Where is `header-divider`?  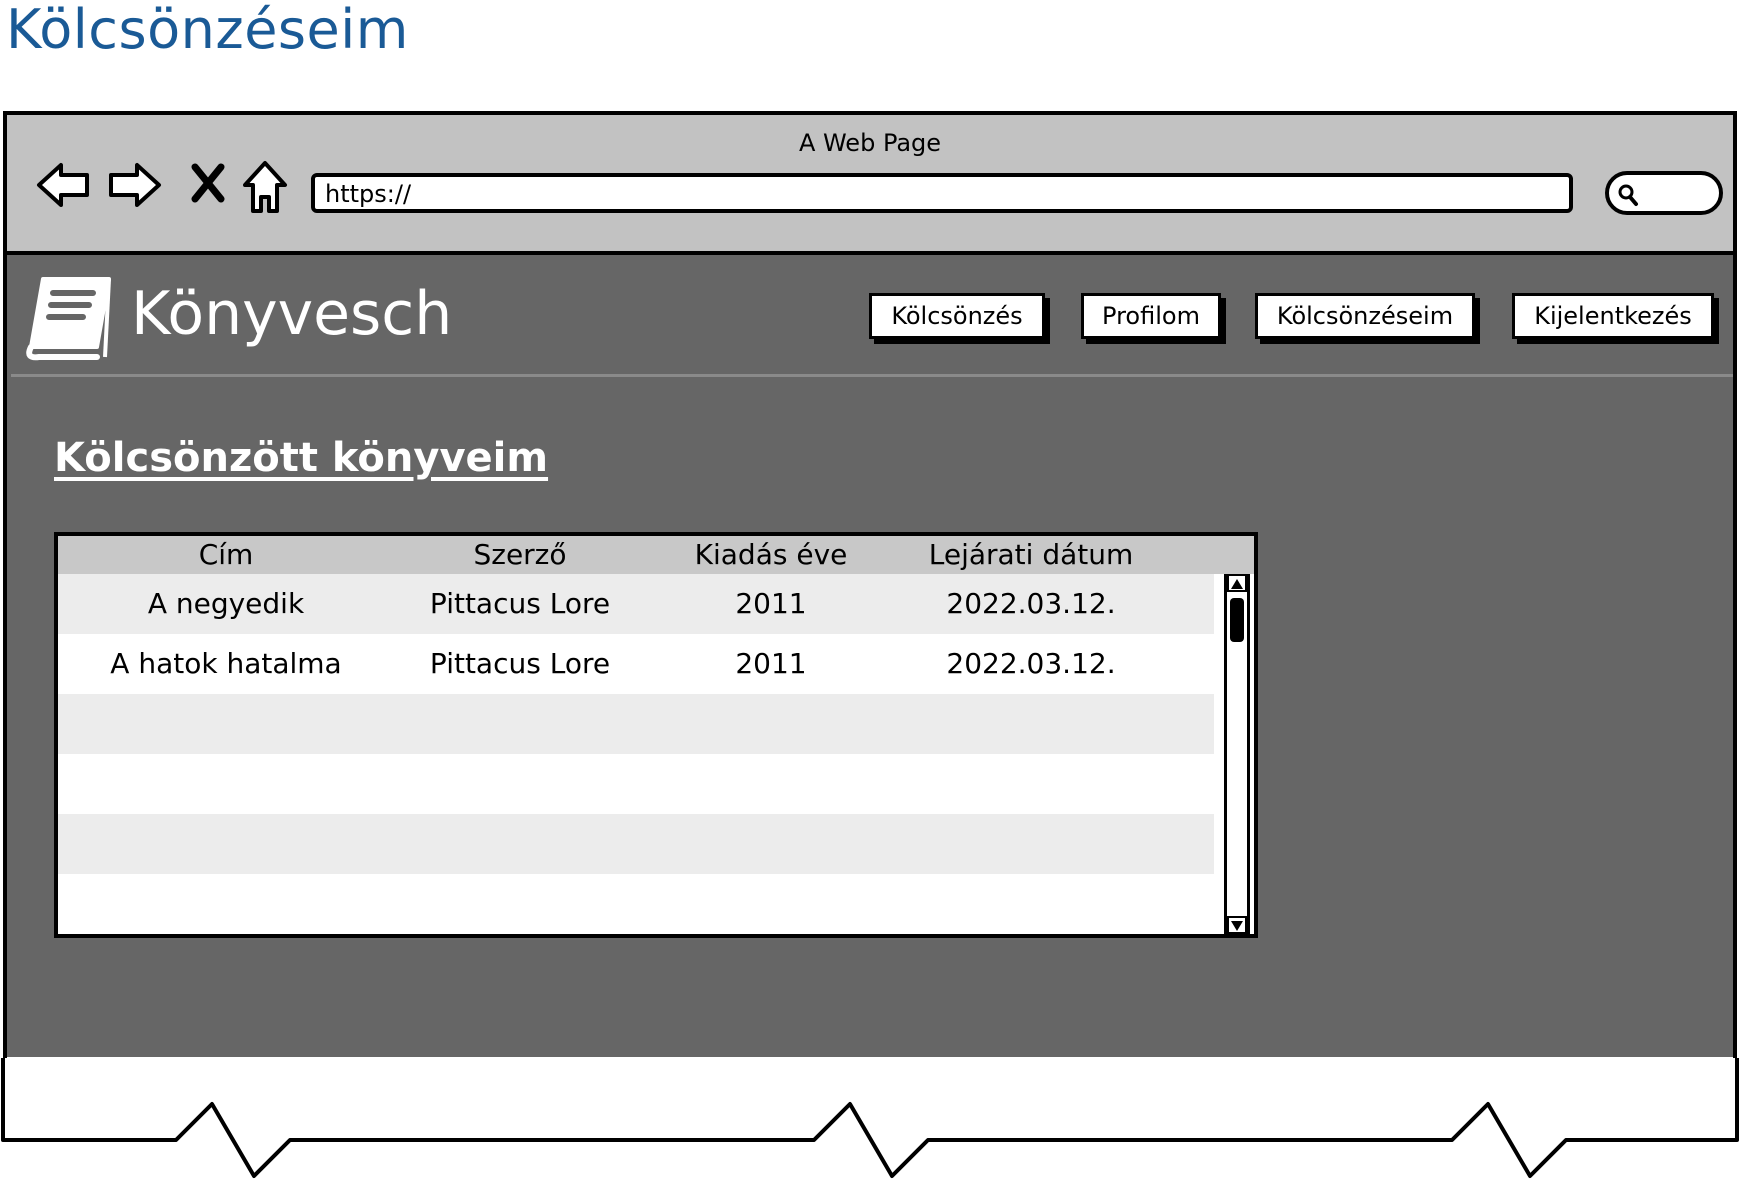
header-divider is located at coordinates (872, 375).